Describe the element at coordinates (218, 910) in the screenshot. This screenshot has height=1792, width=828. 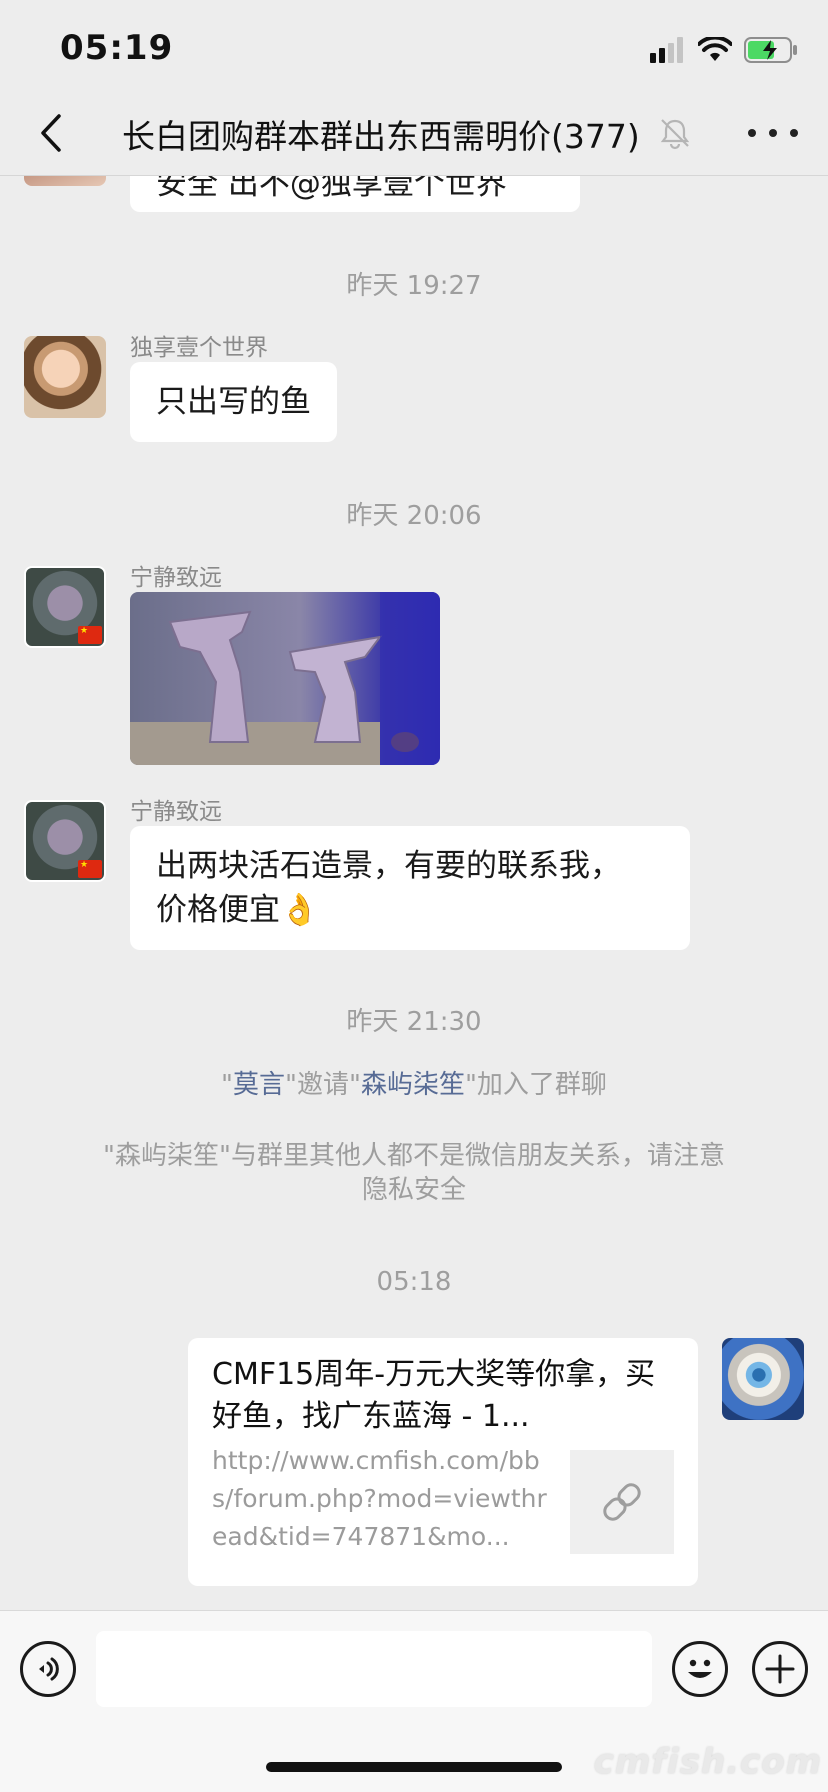
I see `message-text: 价格便宜` at that location.